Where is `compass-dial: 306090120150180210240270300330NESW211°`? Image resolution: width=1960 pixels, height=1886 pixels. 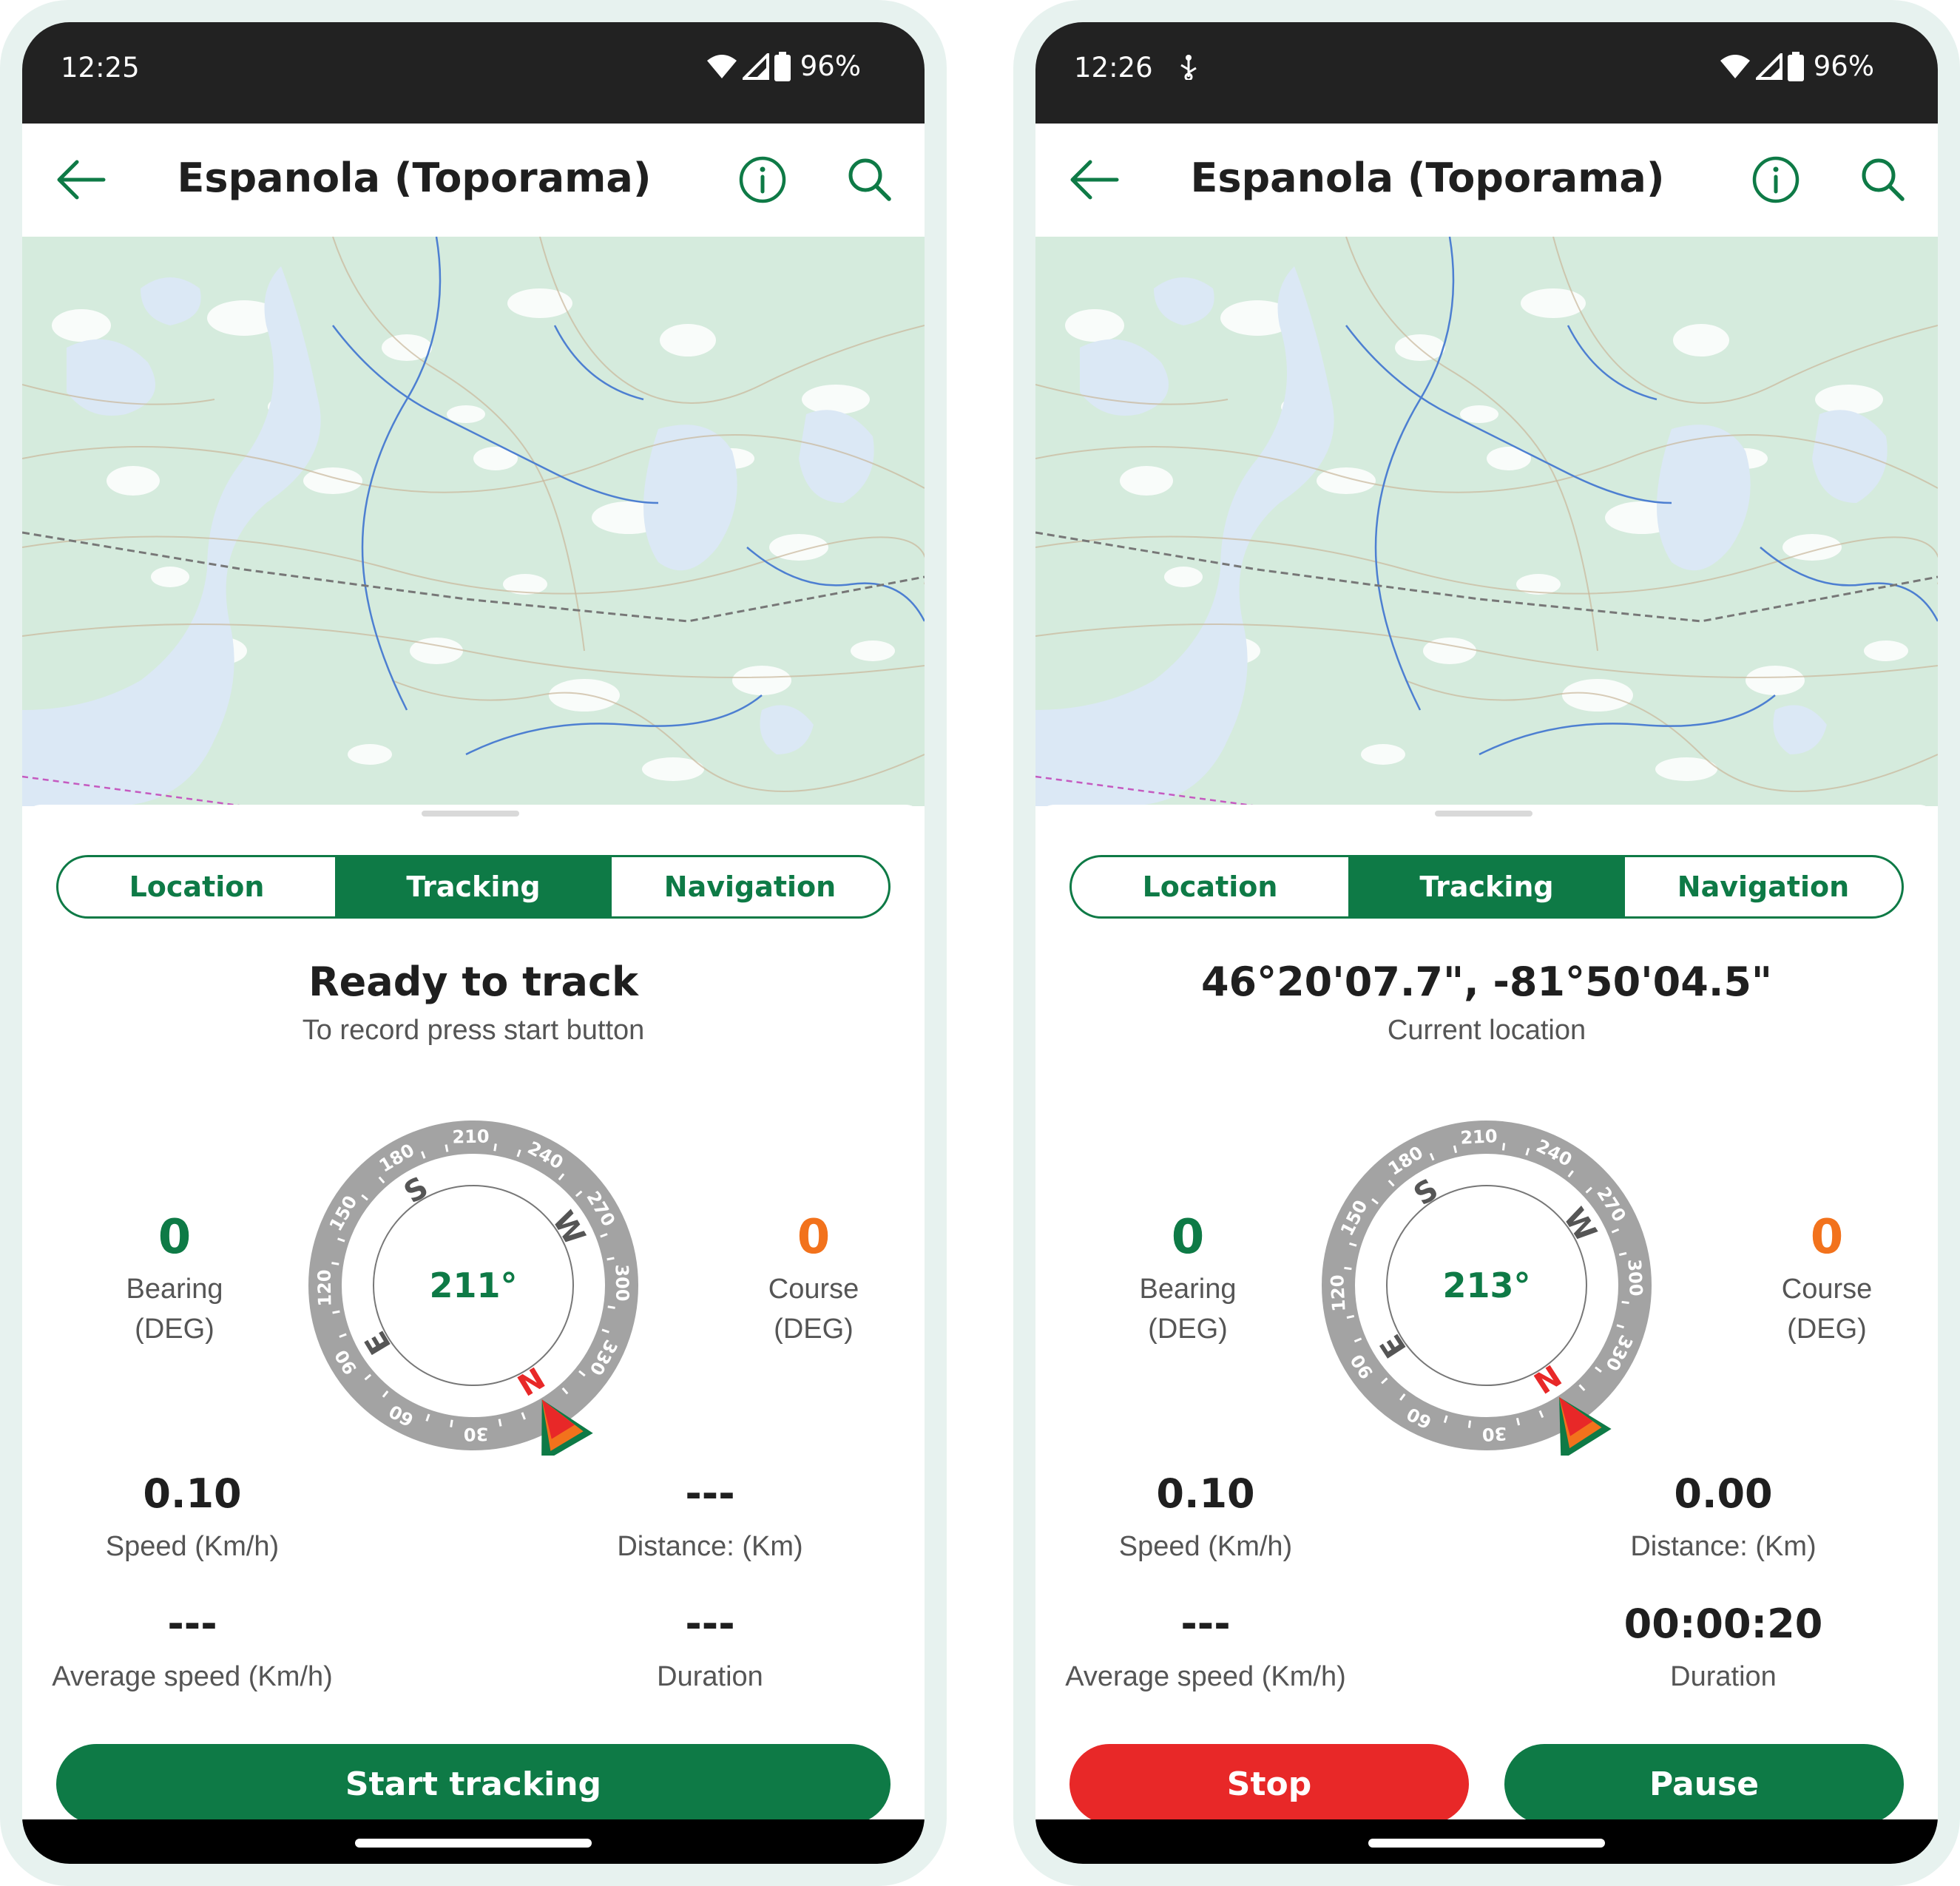
compass-dial: 306090120150180210240270300330NESW211° is located at coordinates (473, 1288).